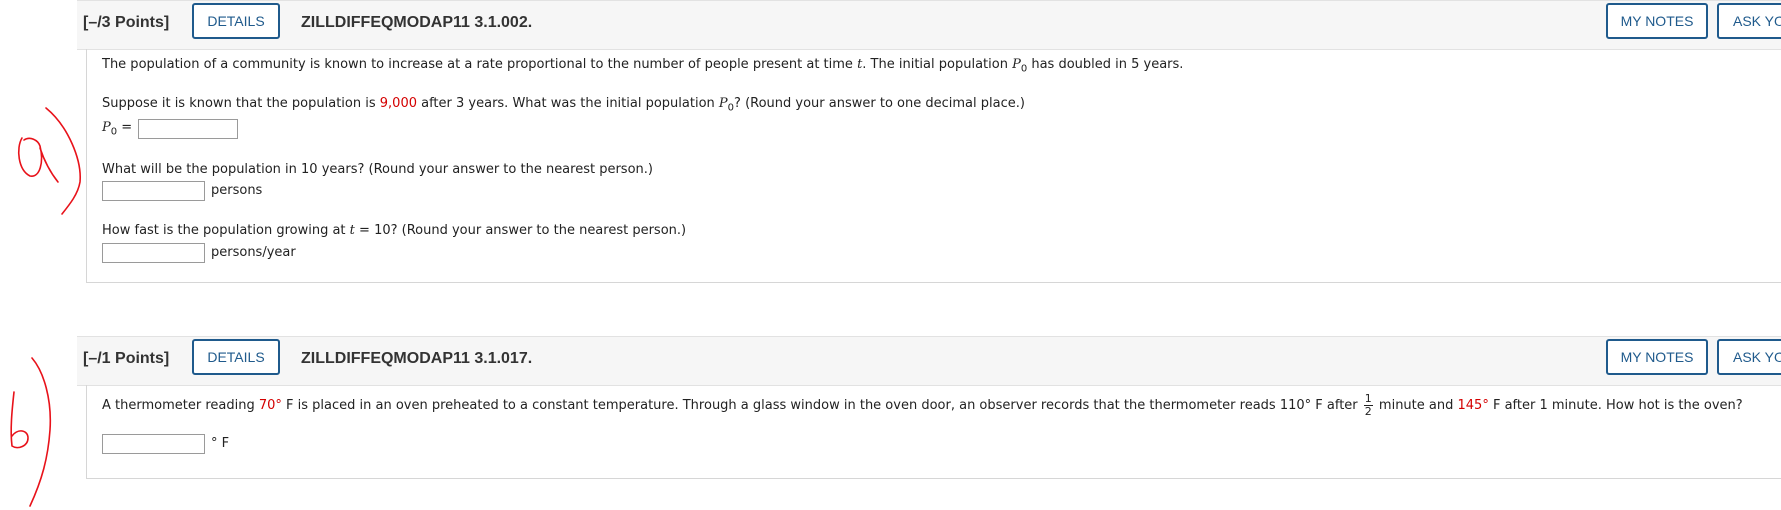 This screenshot has height=510, width=1781. I want to click on p0-input, so click(188, 129).